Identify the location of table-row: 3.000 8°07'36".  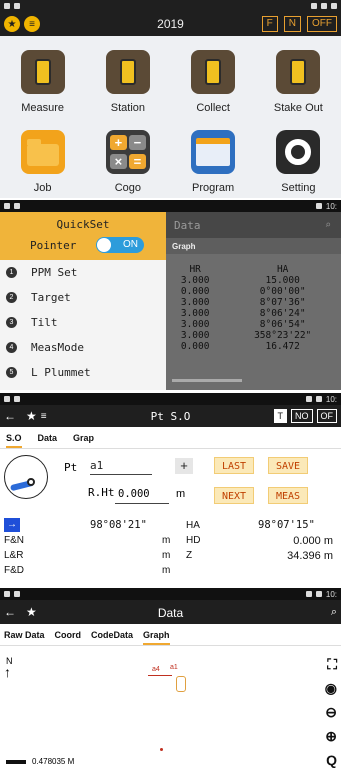
(253, 302).